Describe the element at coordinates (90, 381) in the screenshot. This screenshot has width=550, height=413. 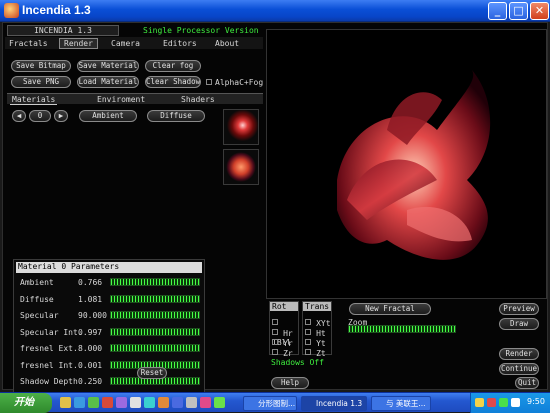
I see `param-value: 0.250` at that location.